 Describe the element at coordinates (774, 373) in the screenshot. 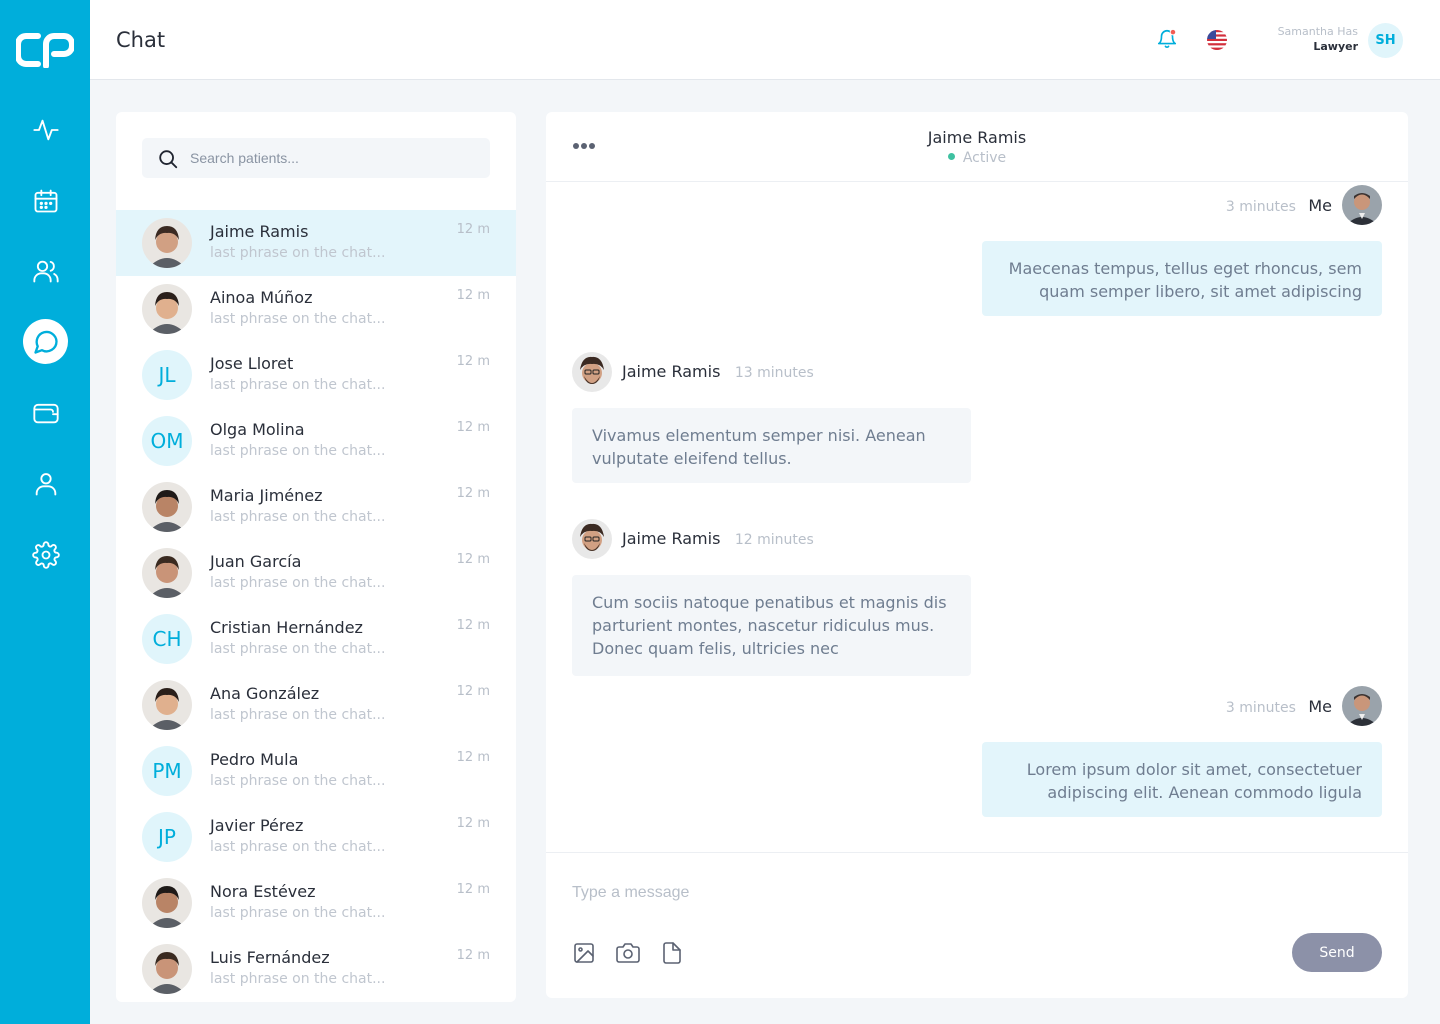

I see `message-time: 13 minutes` at that location.